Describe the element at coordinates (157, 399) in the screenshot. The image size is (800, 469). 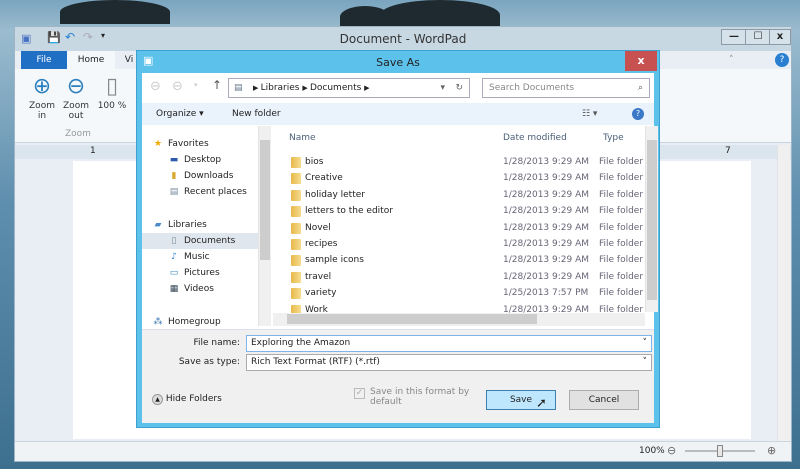
I see `chevron-up-icon: ▲` at that location.